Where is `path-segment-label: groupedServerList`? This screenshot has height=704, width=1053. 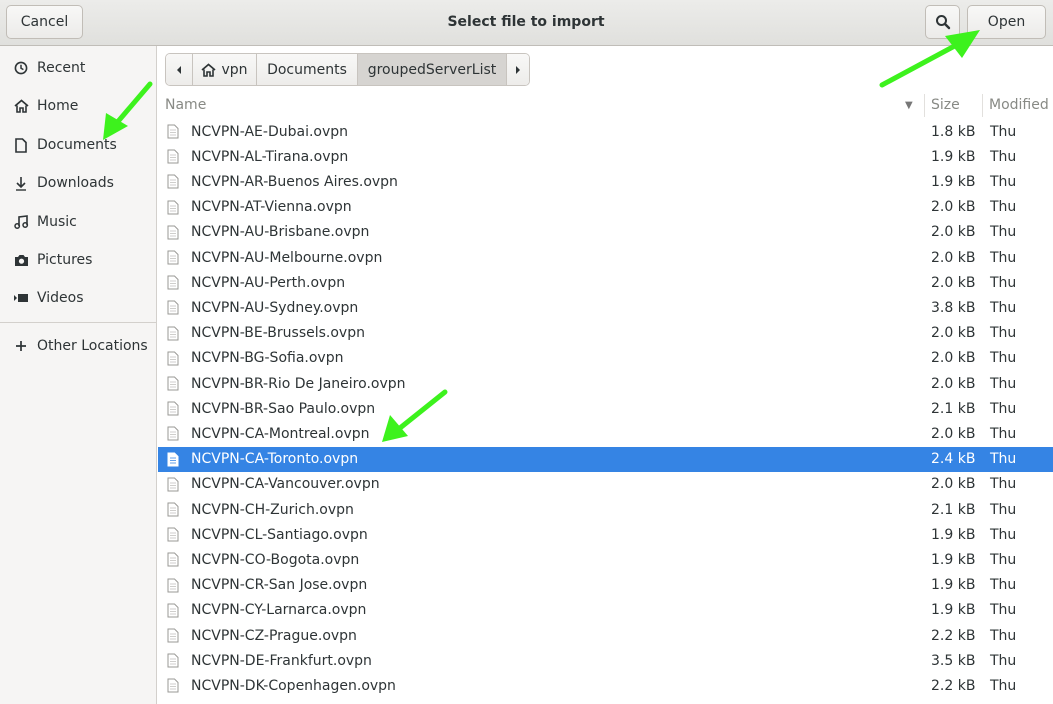 path-segment-label: groupedServerList is located at coordinates (432, 69).